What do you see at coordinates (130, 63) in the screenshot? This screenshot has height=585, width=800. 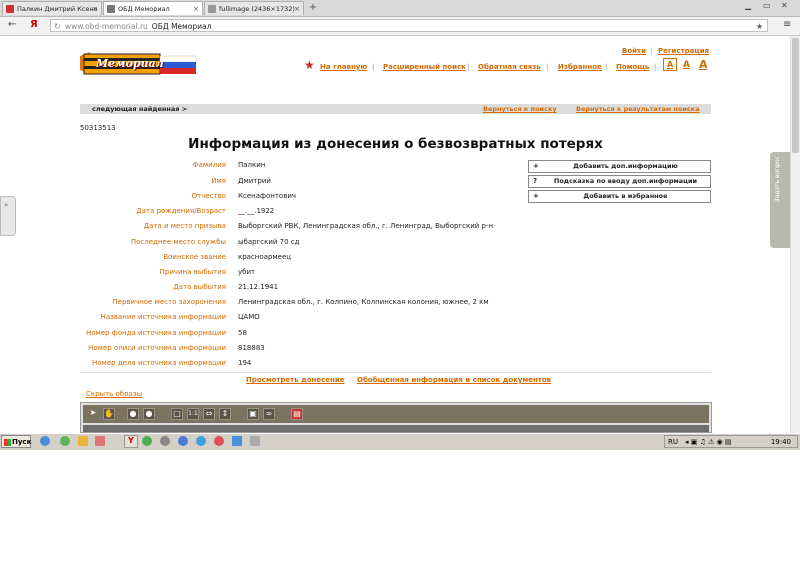 I see `logo-text: Мемориал` at bounding box center [130, 63].